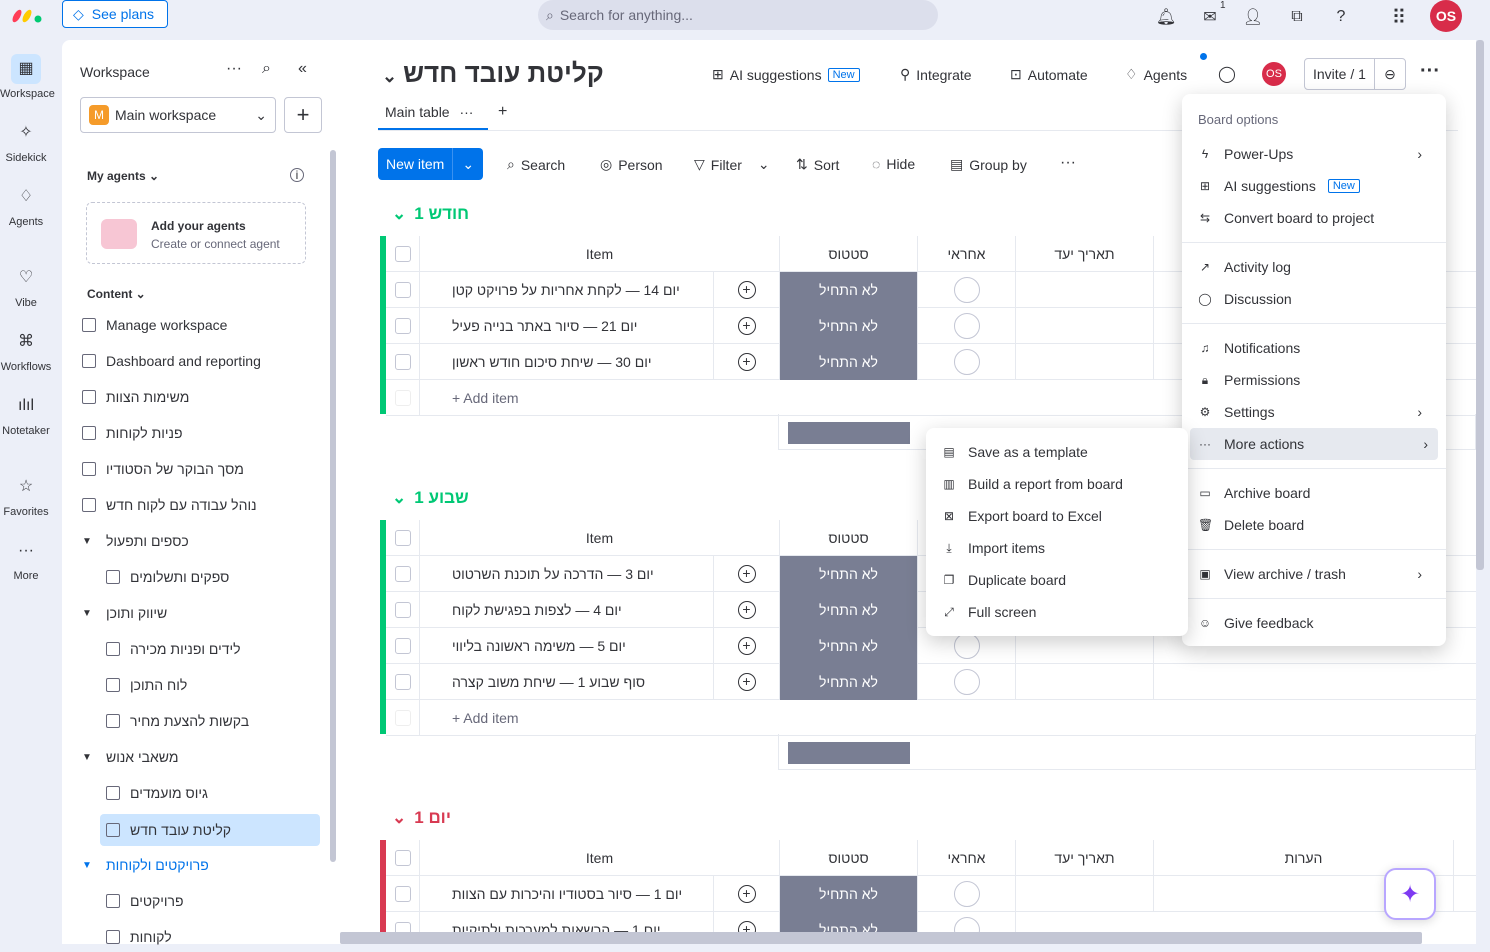  Describe the element at coordinates (26, 414) in the screenshot. I see `rail-notetaker: ılıl Notetaker` at that location.